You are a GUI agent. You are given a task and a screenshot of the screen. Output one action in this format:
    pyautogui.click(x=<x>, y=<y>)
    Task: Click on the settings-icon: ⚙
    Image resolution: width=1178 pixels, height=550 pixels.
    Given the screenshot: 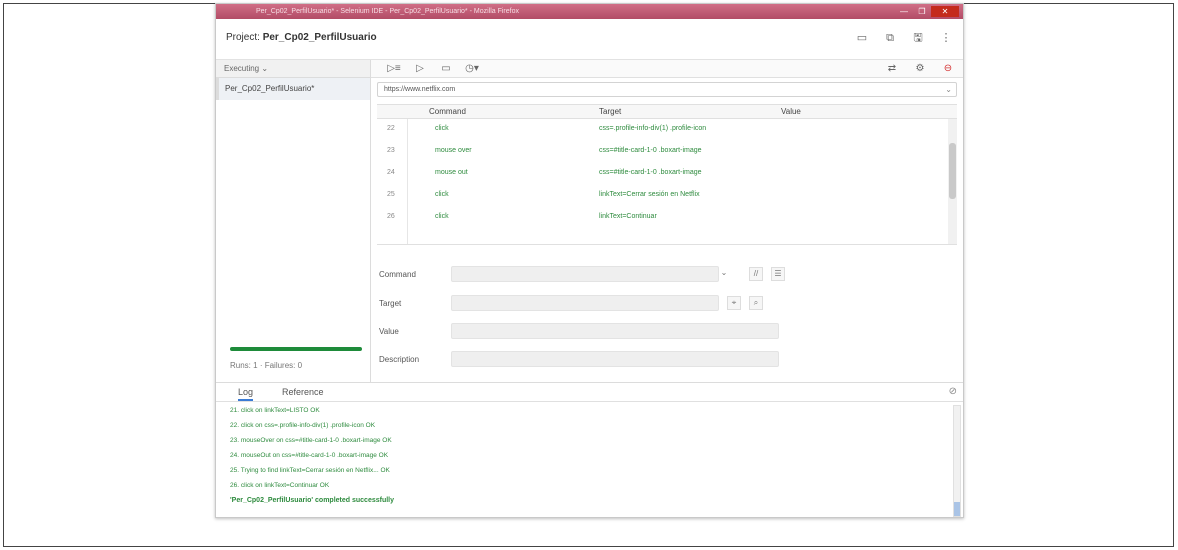 What is the action you would take?
    pyautogui.click(x=920, y=69)
    